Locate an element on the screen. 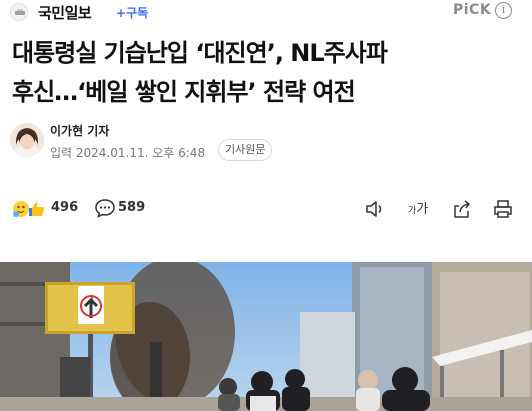  font-size-large-label: 가 is located at coordinates (422, 209).